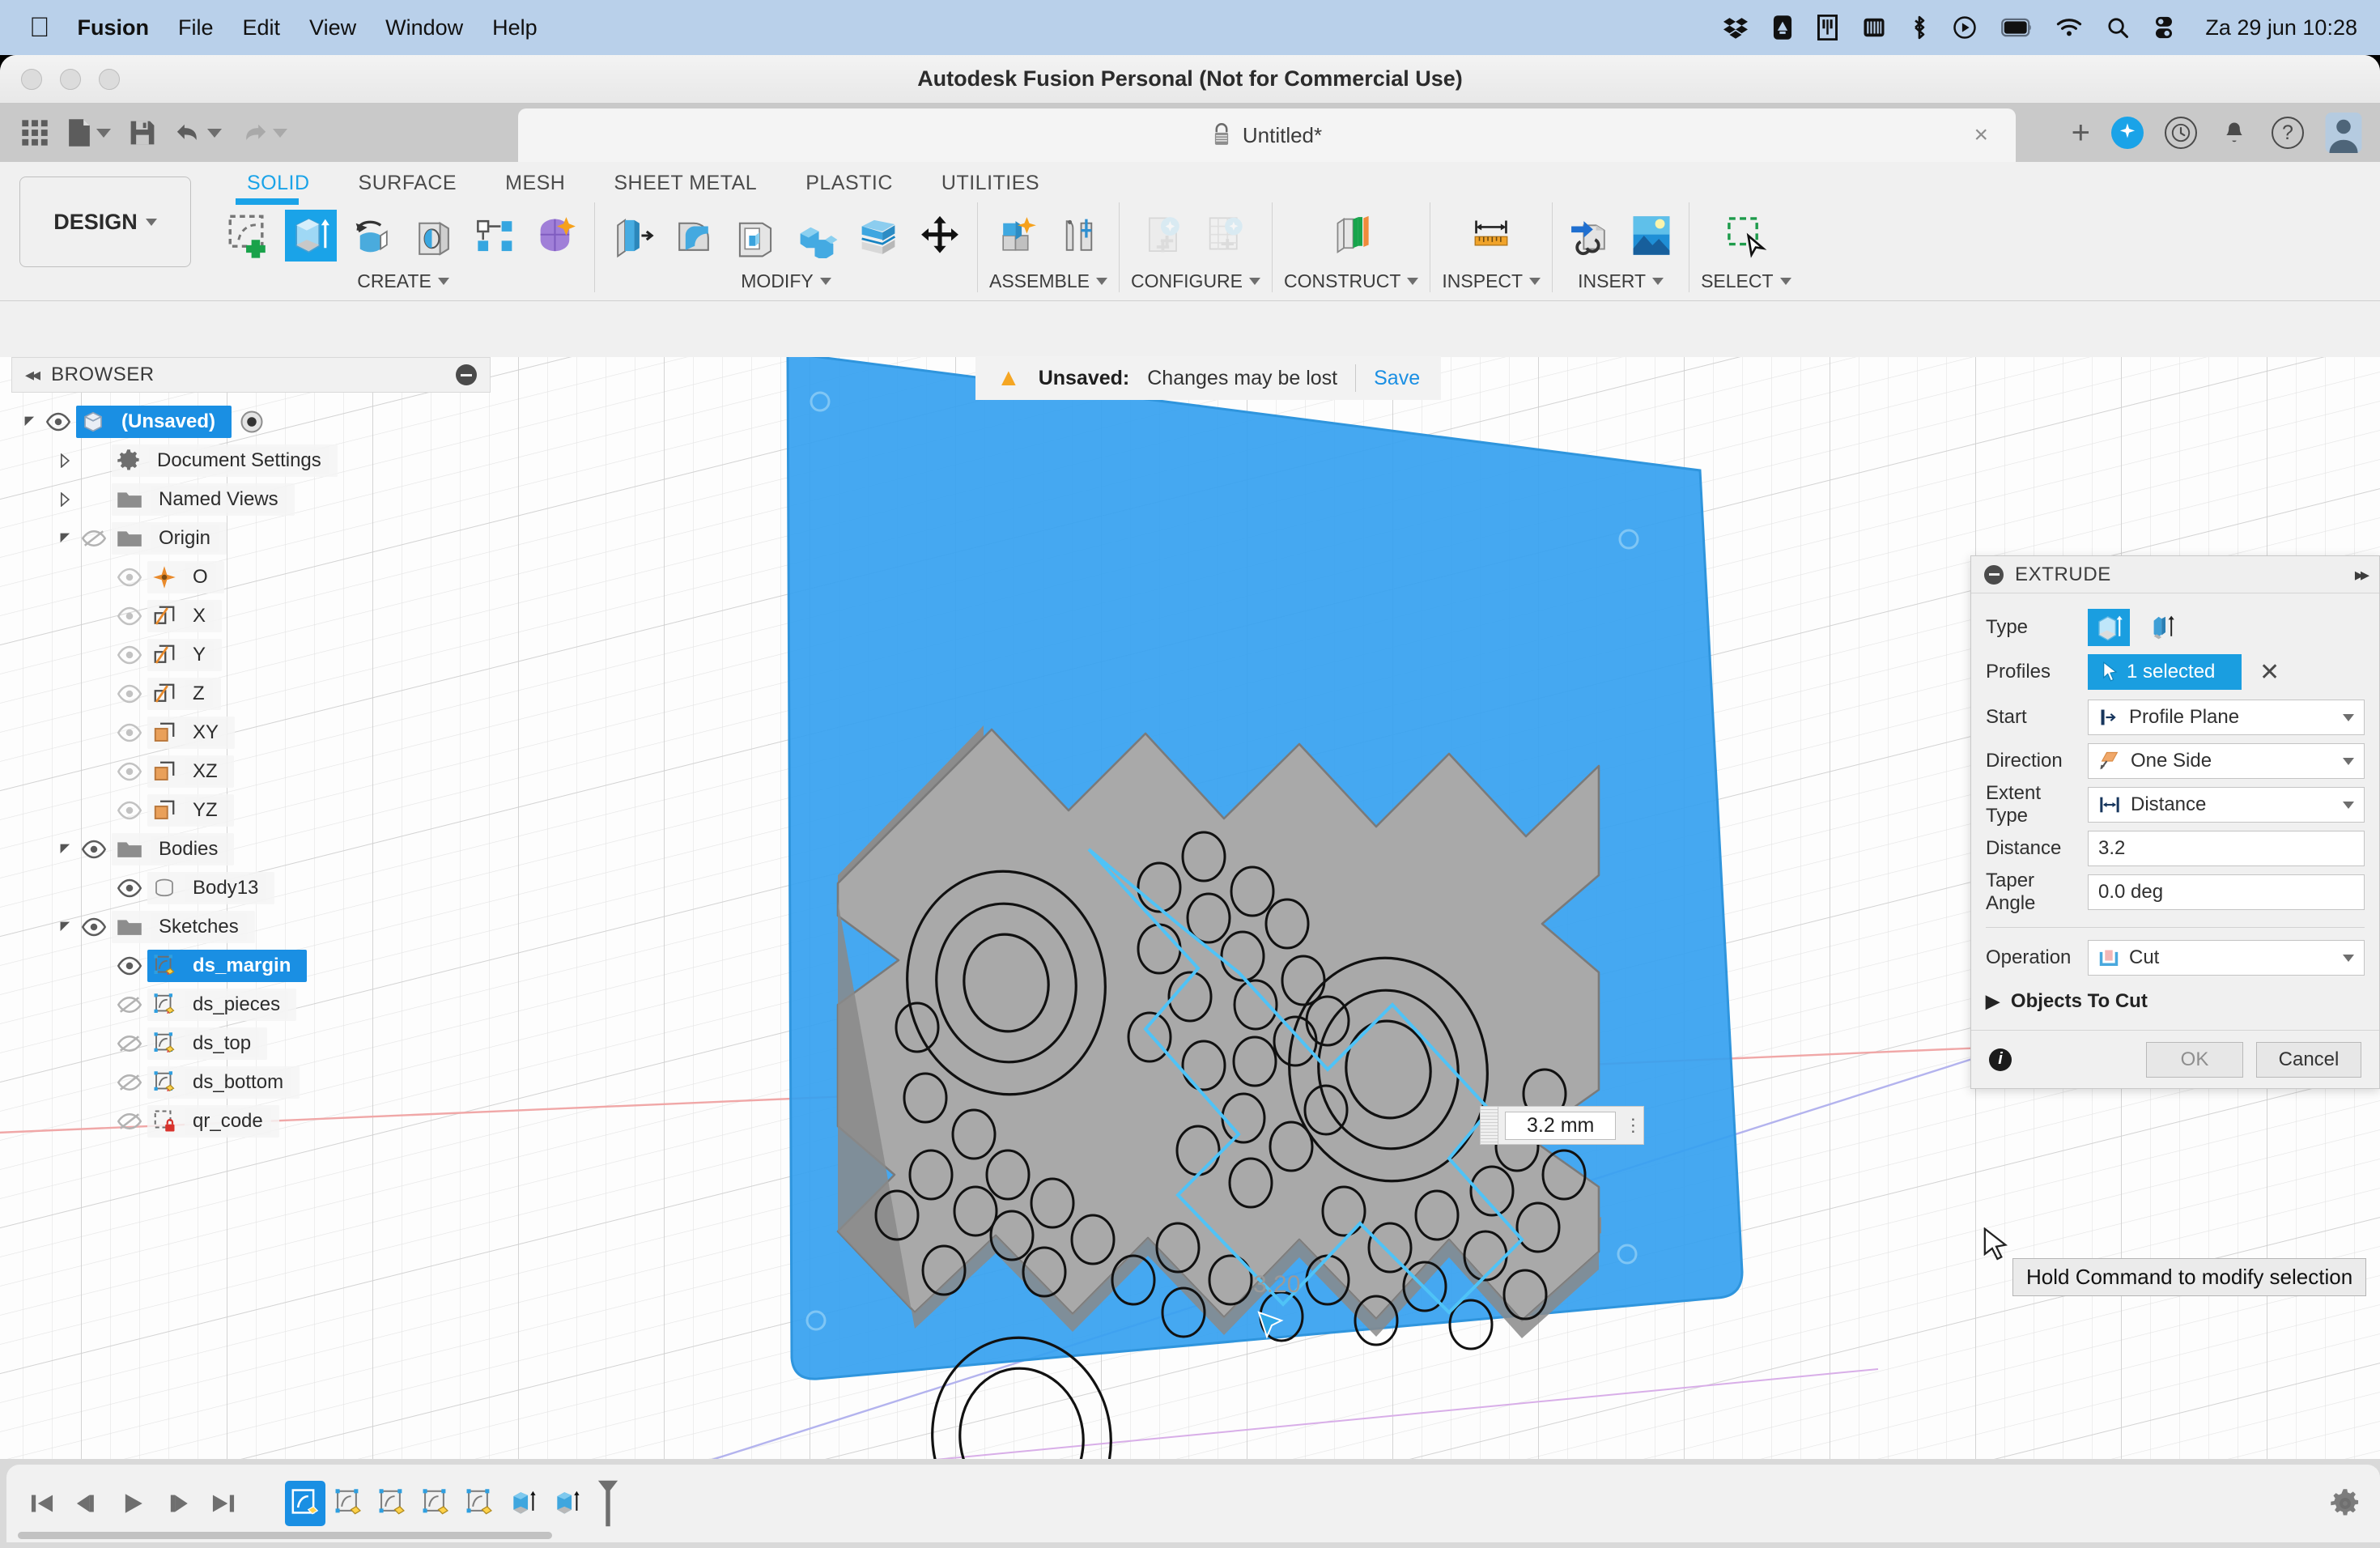 The height and width of the screenshot is (1548, 2380). I want to click on fillet-icon, so click(694, 236).